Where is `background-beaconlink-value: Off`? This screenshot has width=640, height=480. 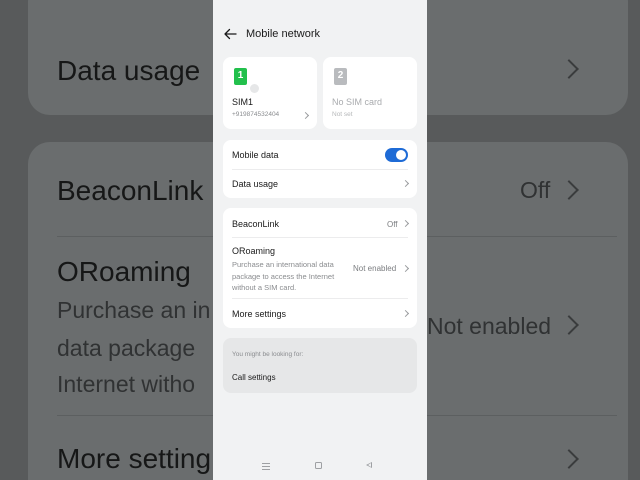
background-beaconlink-value: Off is located at coordinates (535, 190).